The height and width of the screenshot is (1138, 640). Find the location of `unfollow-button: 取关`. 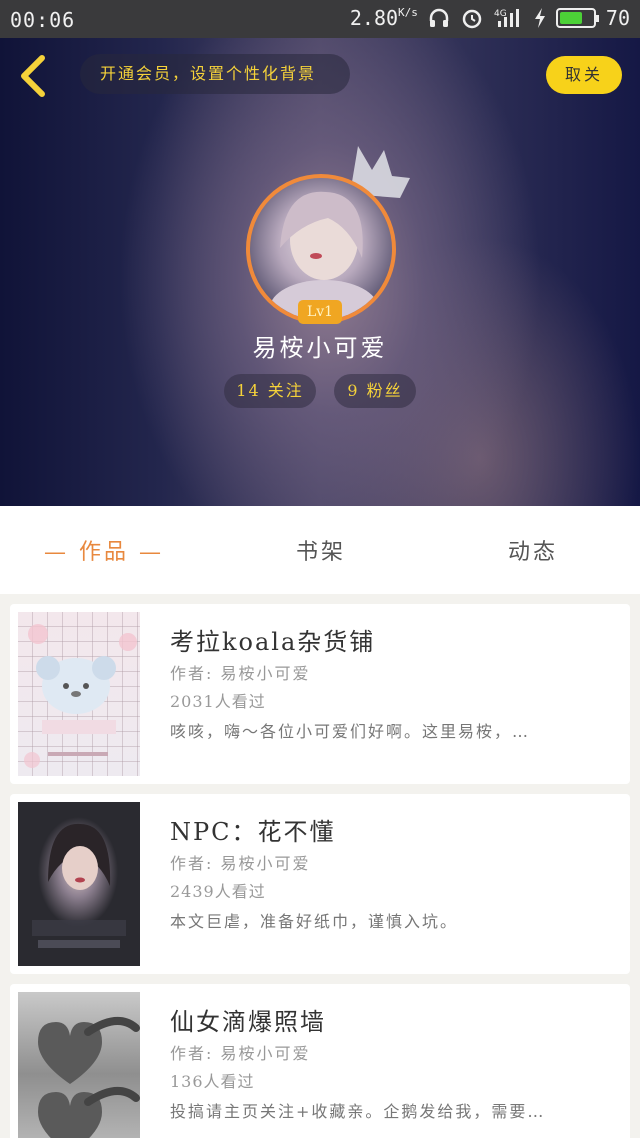

unfollow-button: 取关 is located at coordinates (584, 75).